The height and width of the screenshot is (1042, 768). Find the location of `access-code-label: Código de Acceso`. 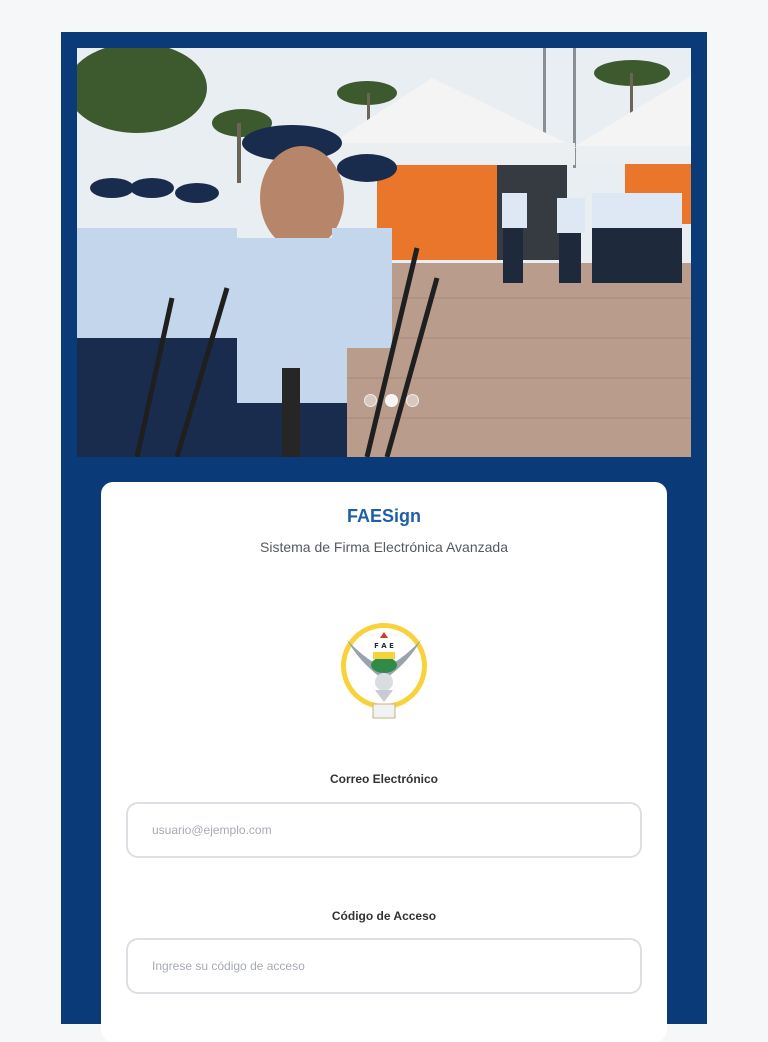

access-code-label: Código de Acceso is located at coordinates (384, 916).